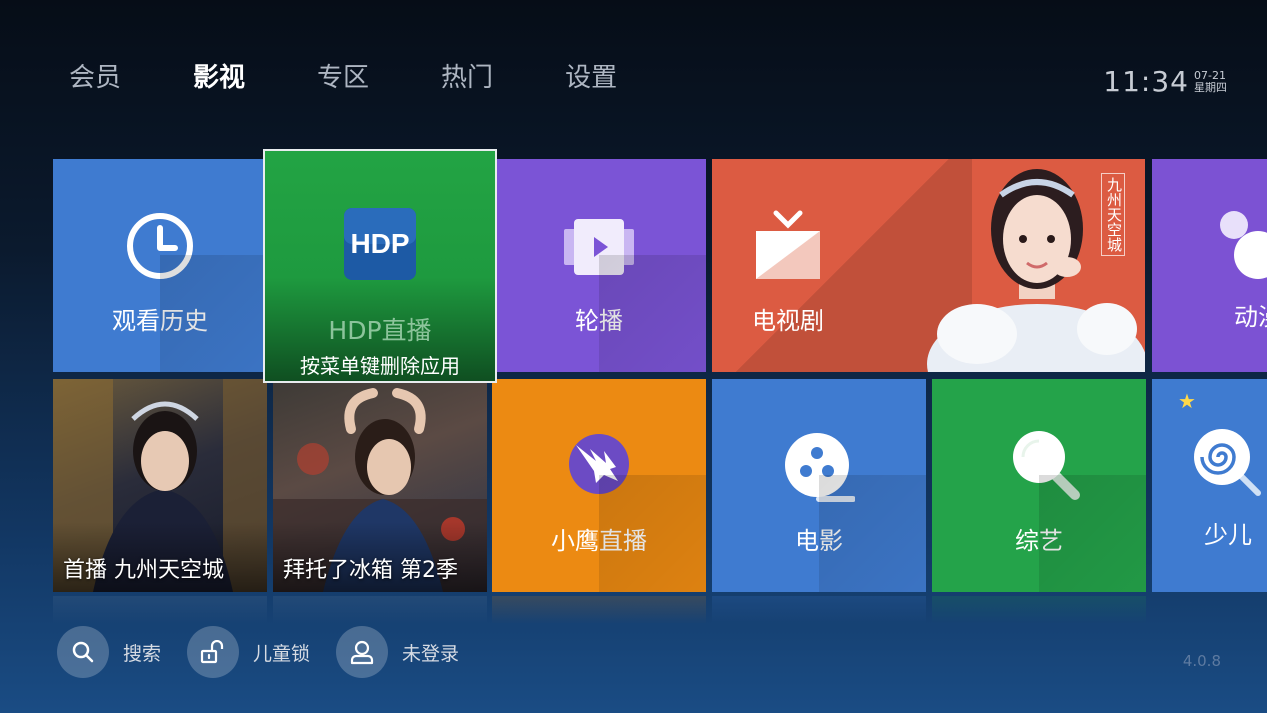 This screenshot has height=713, width=1267. What do you see at coordinates (1243, 246) in the screenshot?
I see `mickey-icon` at bounding box center [1243, 246].